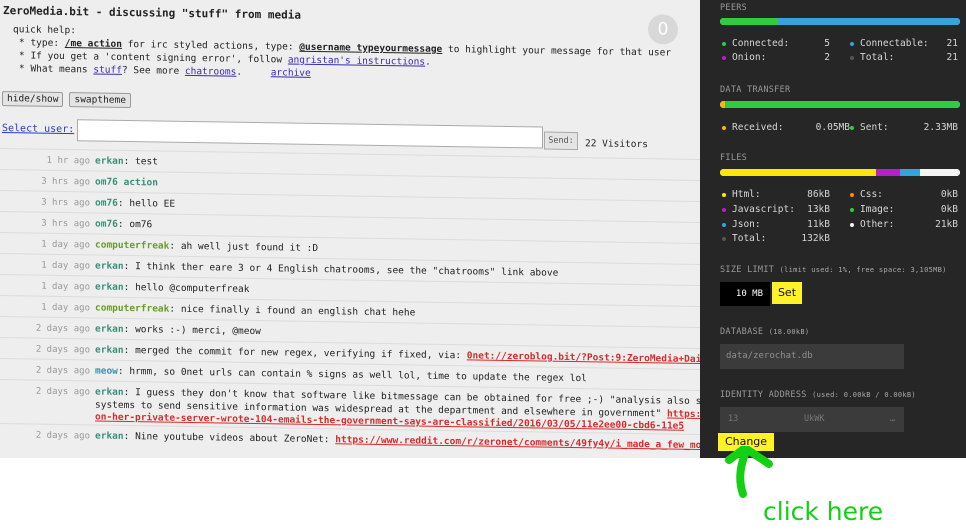 The image size is (966, 531). What do you see at coordinates (787, 293) in the screenshot?
I see `set-size-button: Set` at bounding box center [787, 293].